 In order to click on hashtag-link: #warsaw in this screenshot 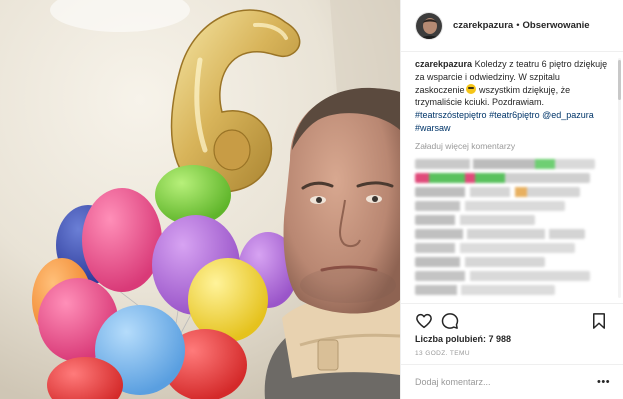, I will do `click(433, 128)`.